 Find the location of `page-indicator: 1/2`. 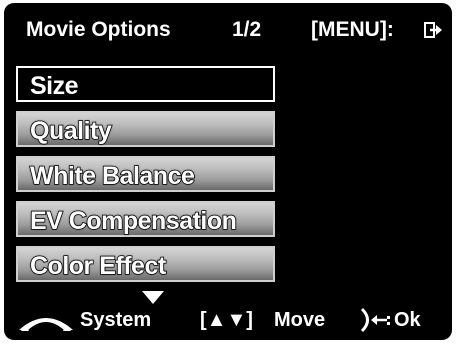

page-indicator: 1/2 is located at coordinates (247, 29).